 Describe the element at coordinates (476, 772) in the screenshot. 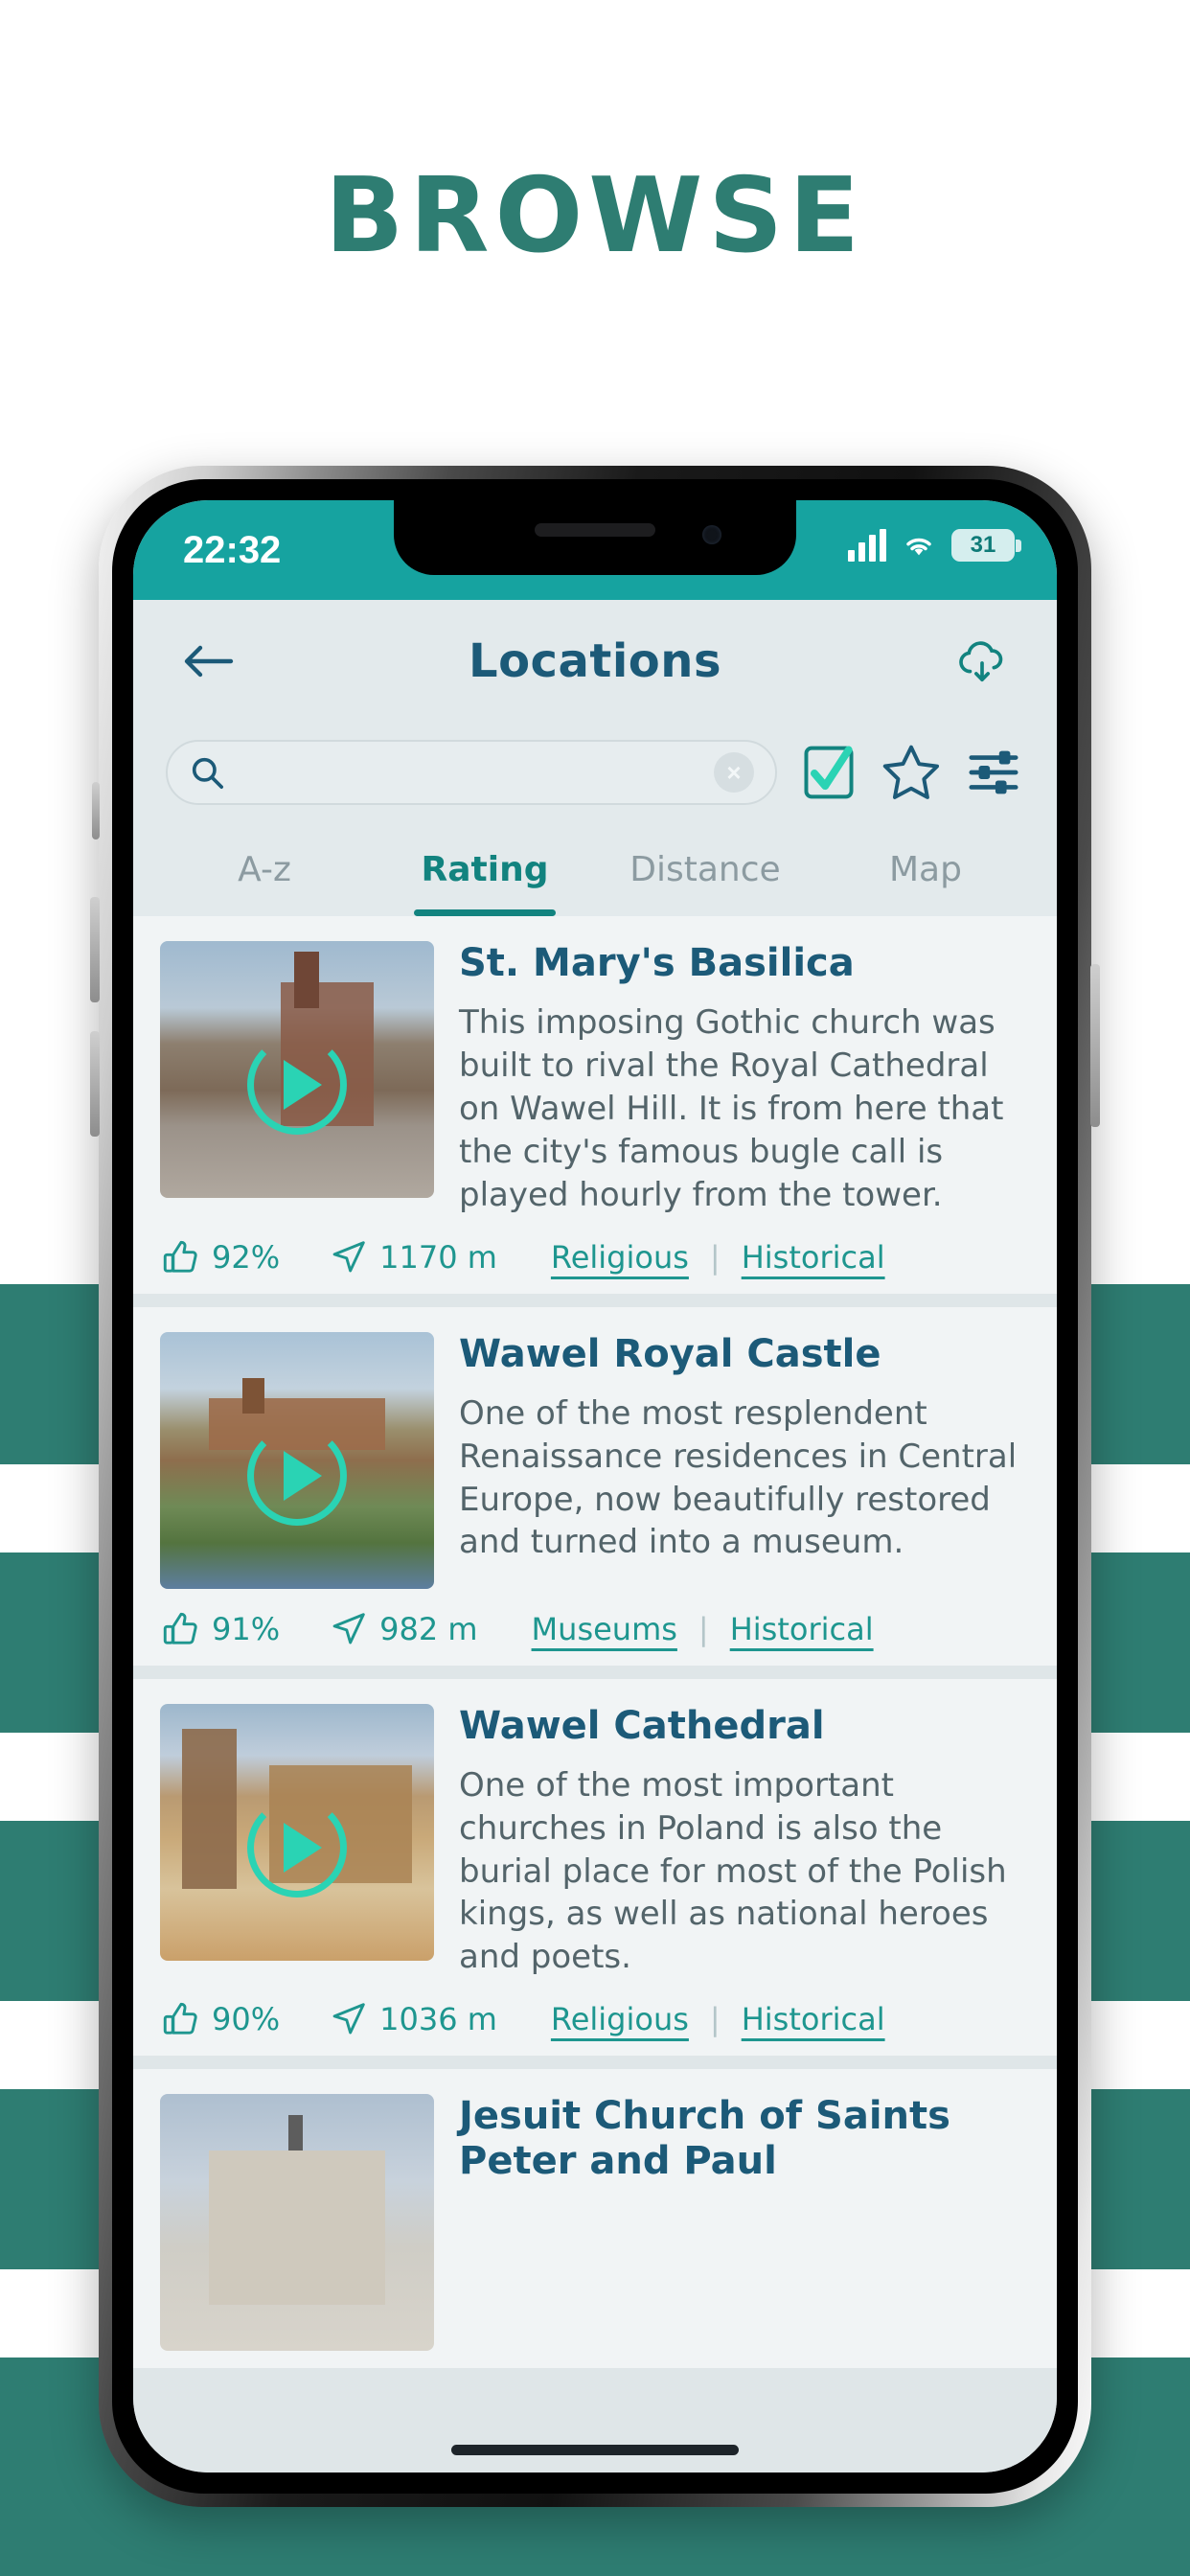

I see `search-input` at that location.